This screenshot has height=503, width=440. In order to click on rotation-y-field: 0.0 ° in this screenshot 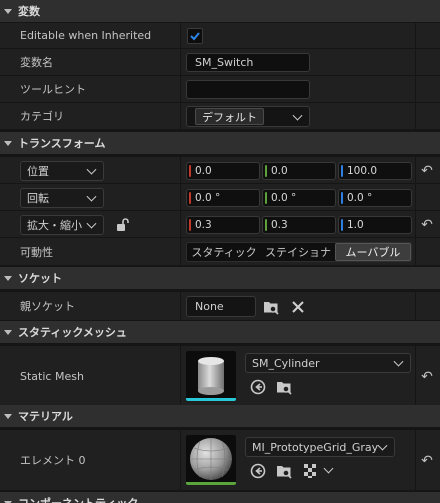, I will do `click(299, 198)`.